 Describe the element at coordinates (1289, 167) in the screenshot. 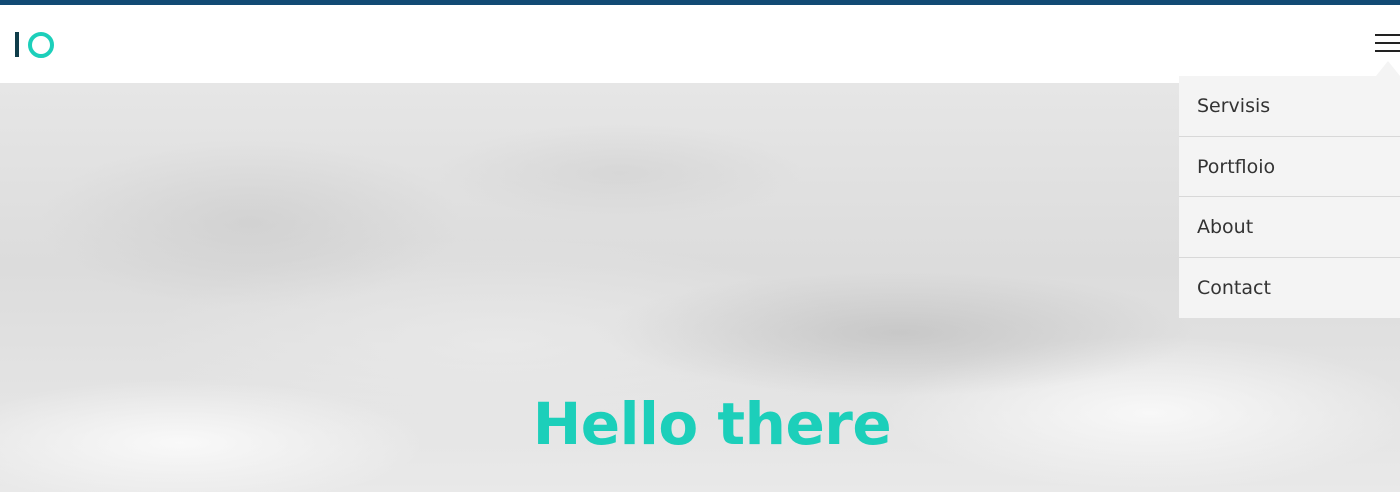

I see `menu-item-portfloio: Portfloio` at that location.